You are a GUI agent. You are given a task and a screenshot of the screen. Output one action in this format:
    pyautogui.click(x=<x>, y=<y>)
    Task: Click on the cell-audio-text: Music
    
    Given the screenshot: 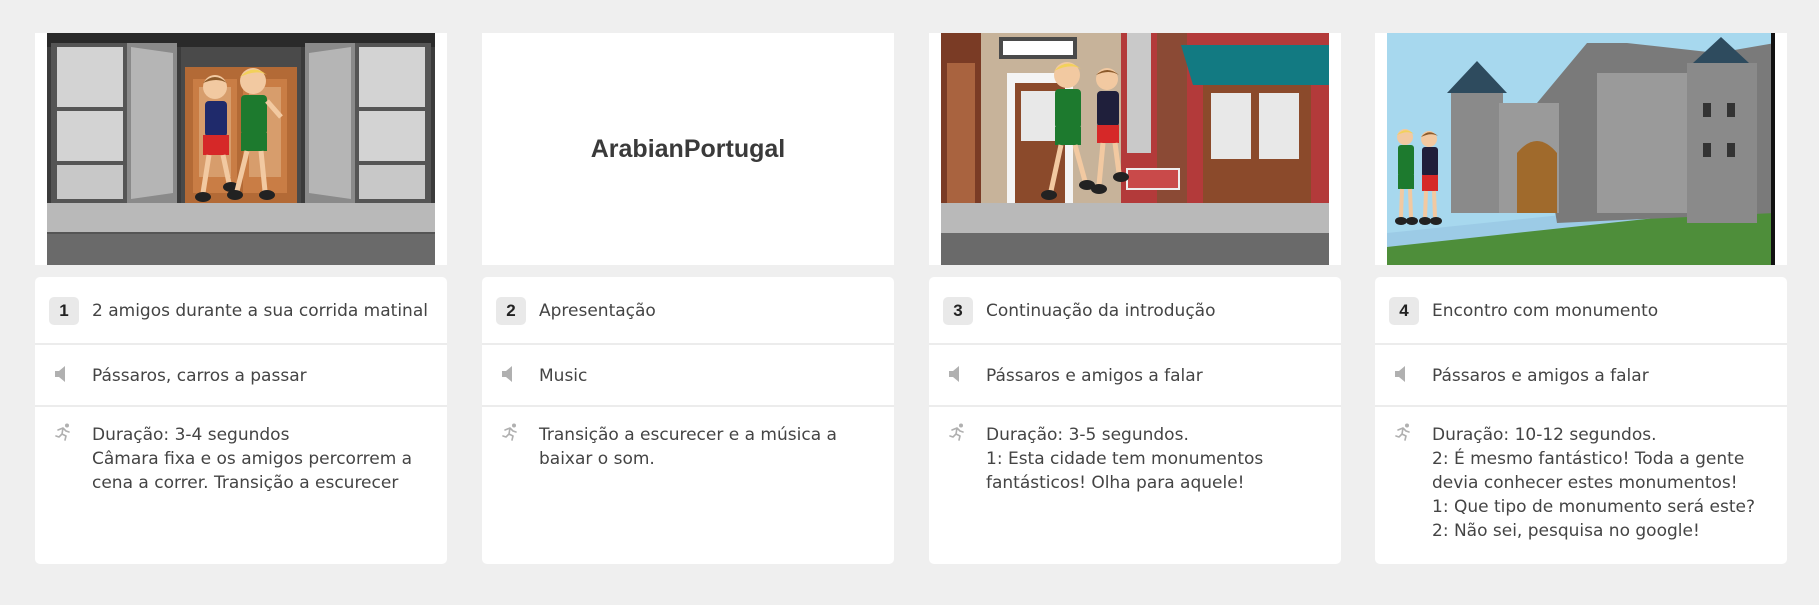 What is the action you would take?
    pyautogui.click(x=563, y=376)
    